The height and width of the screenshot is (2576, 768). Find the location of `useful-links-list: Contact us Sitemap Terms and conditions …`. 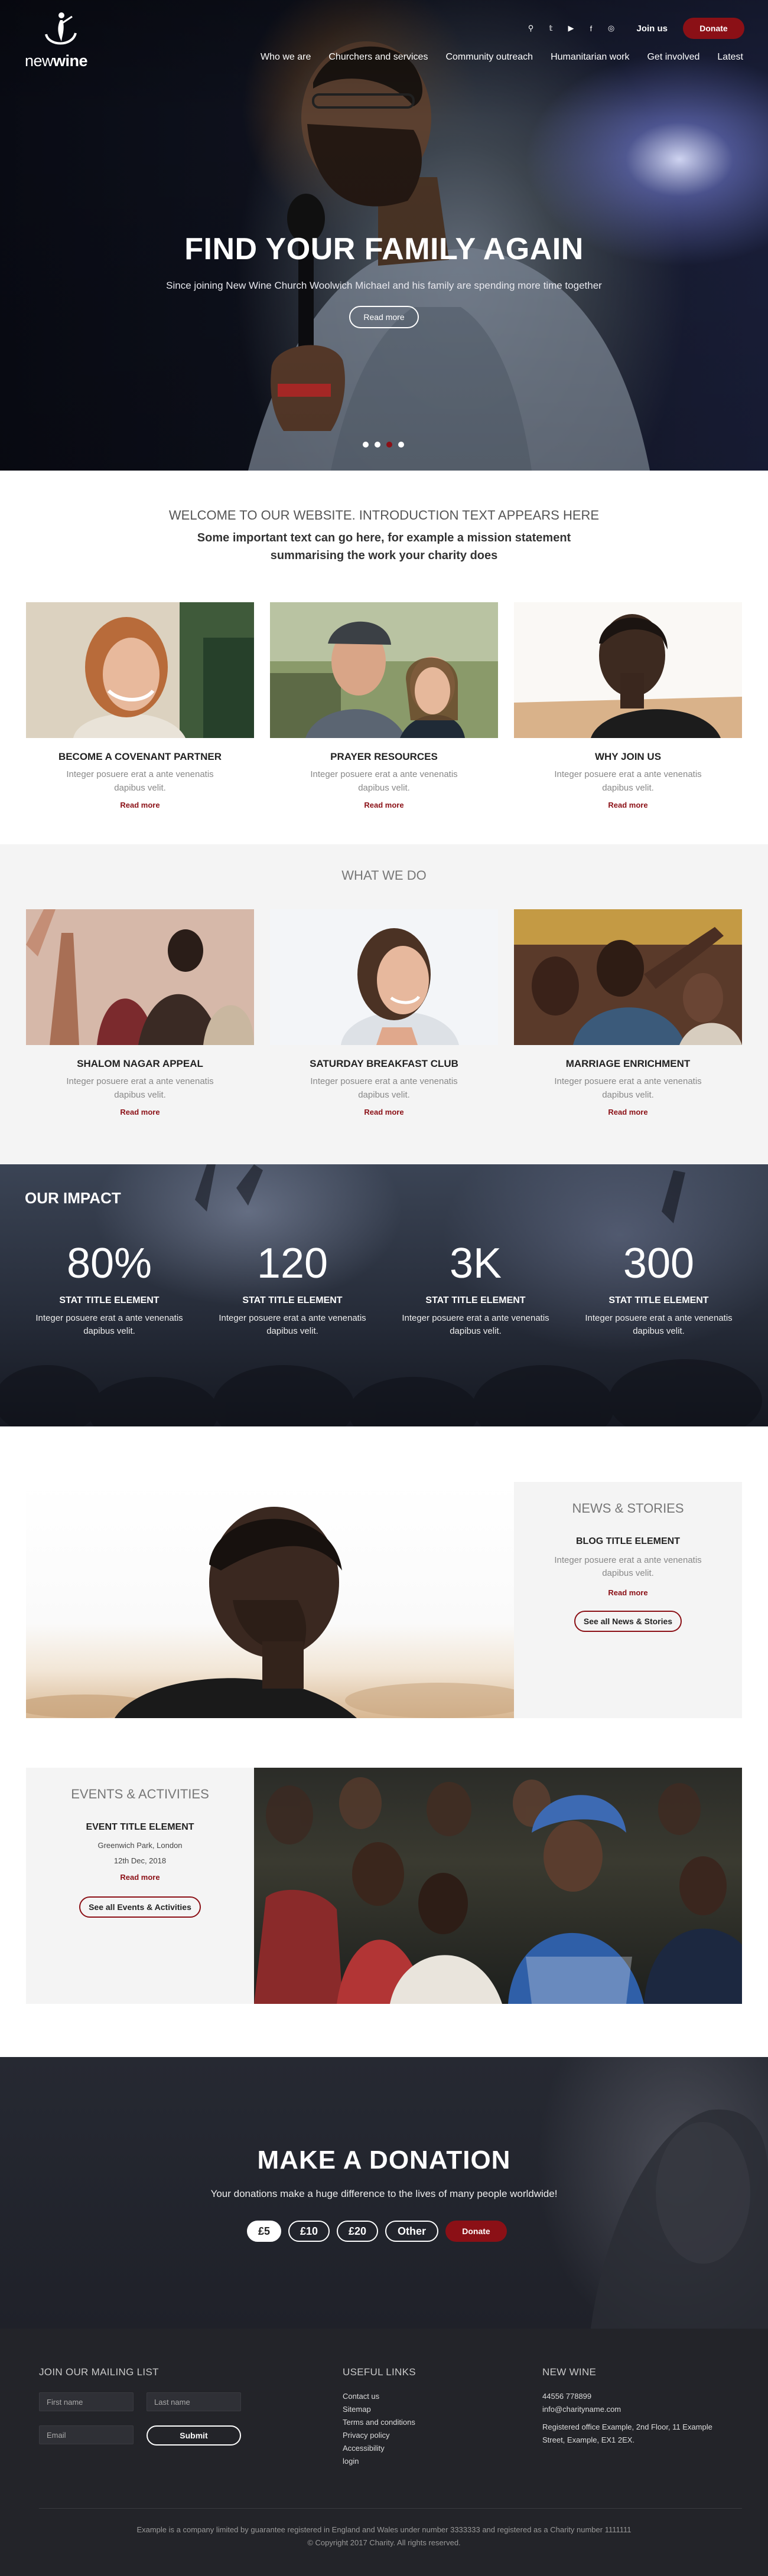

useful-links-list: Contact us Sitemap Terms and conditions … is located at coordinates (379, 2429).